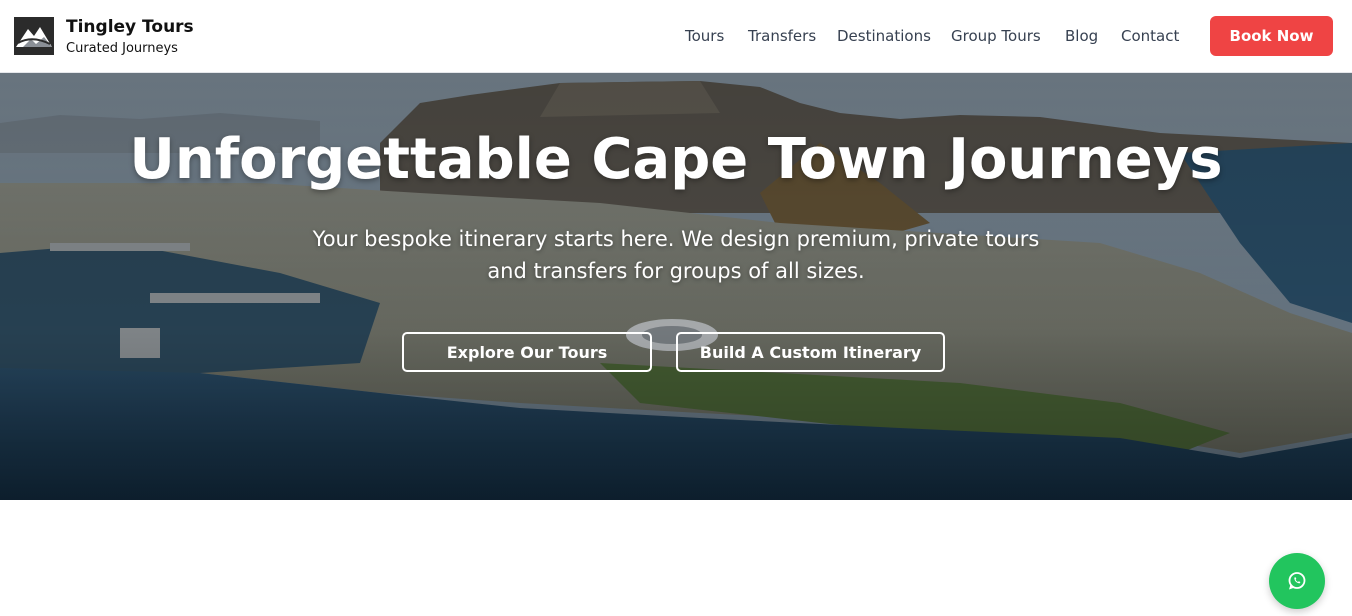  What do you see at coordinates (782, 36) in the screenshot?
I see `nav-link-transfers: Transfers` at bounding box center [782, 36].